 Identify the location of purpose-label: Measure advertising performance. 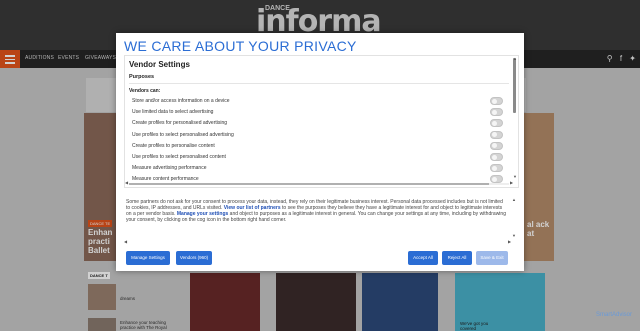
(169, 168).